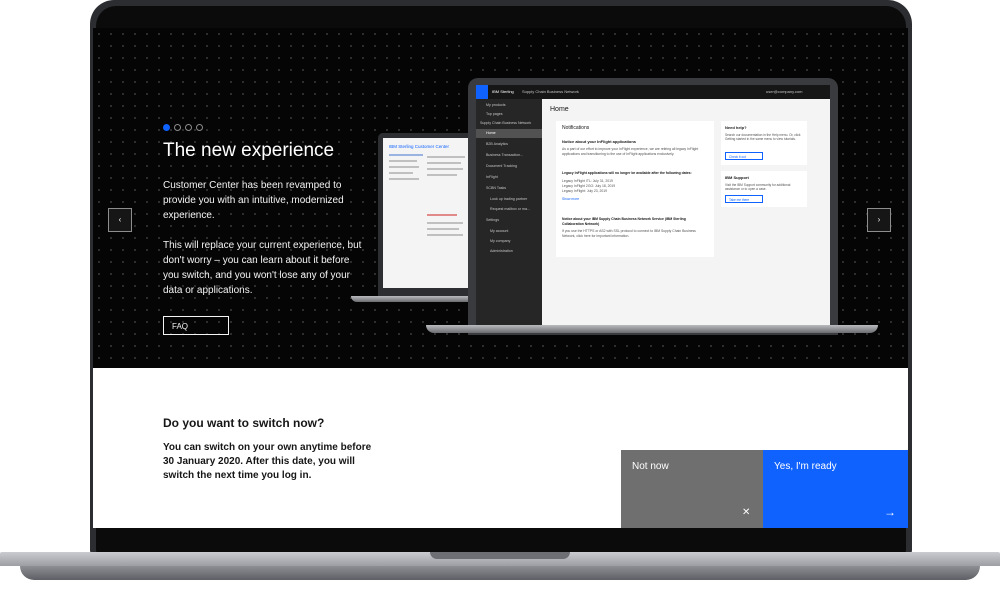 The width and height of the screenshot is (1000, 595). I want to click on chevron-left-icon: ‹, so click(120, 219).